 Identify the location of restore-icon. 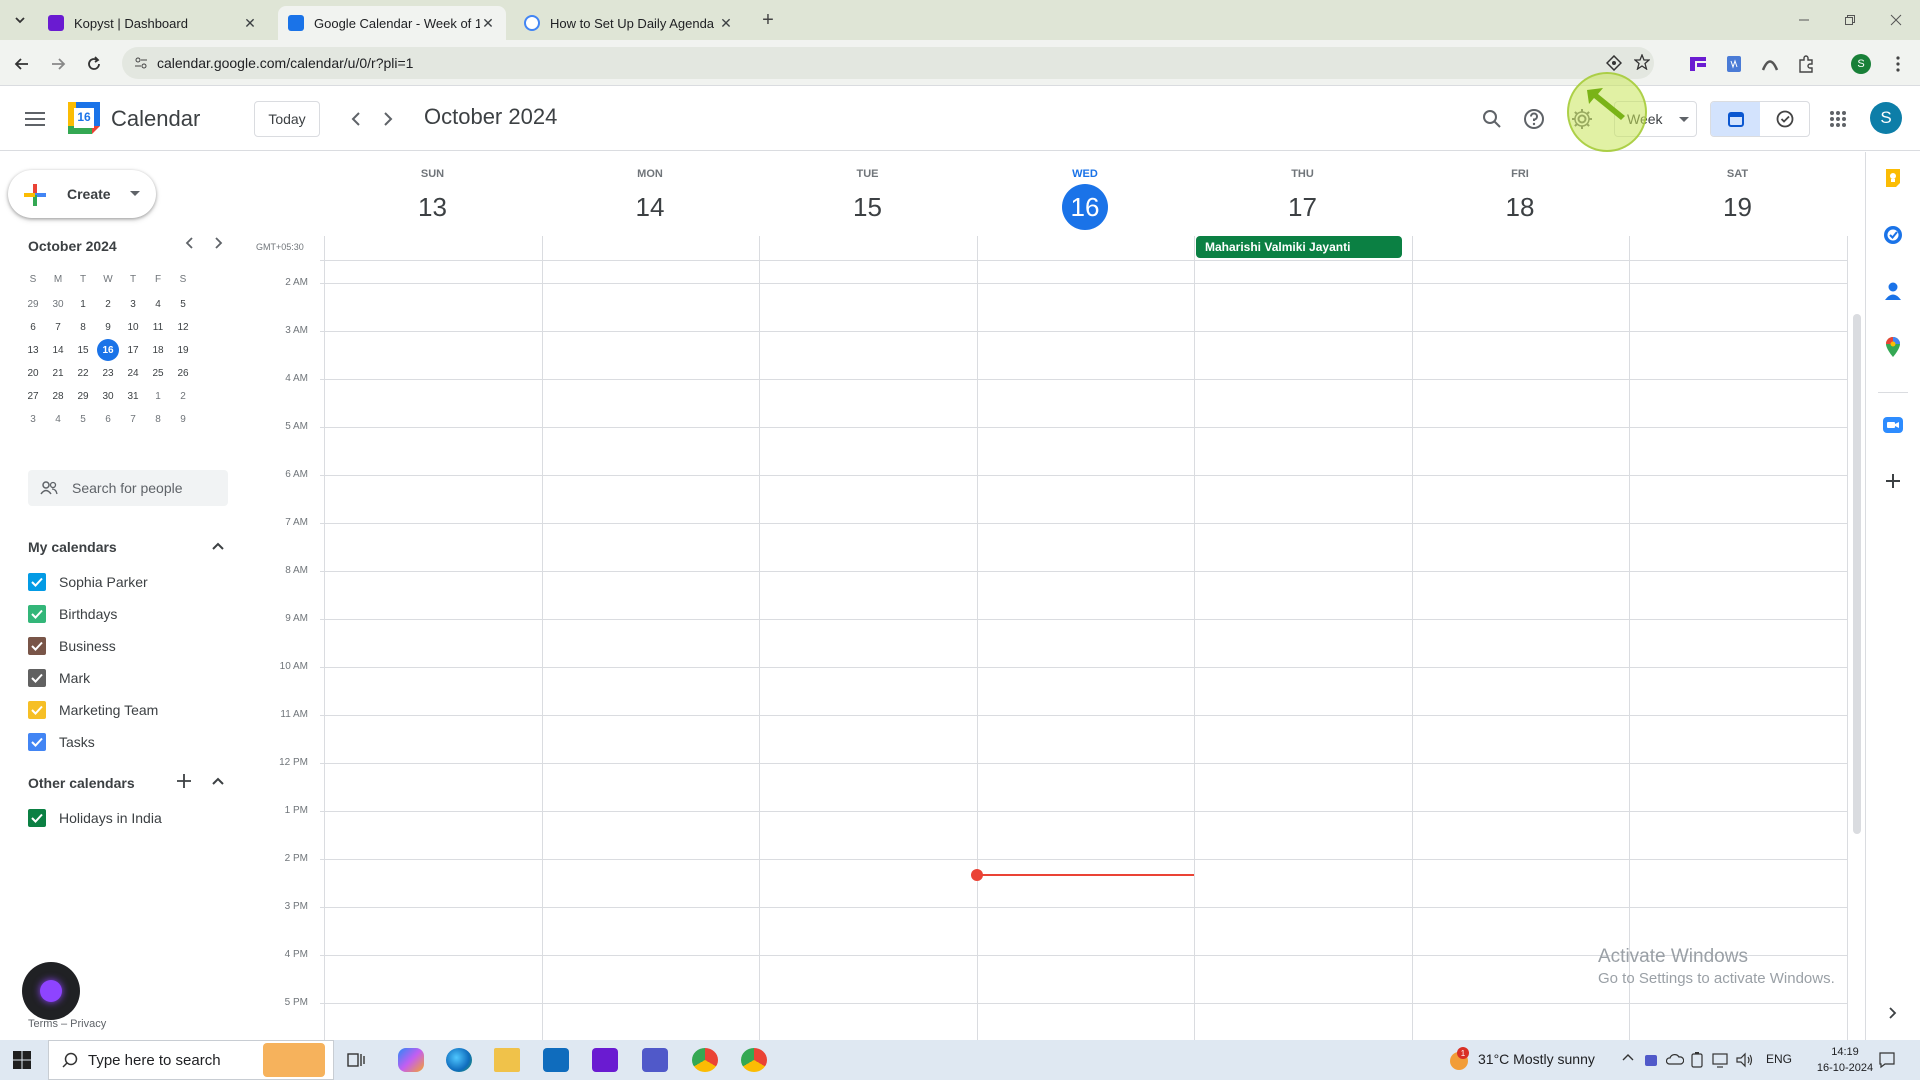
(1850, 20).